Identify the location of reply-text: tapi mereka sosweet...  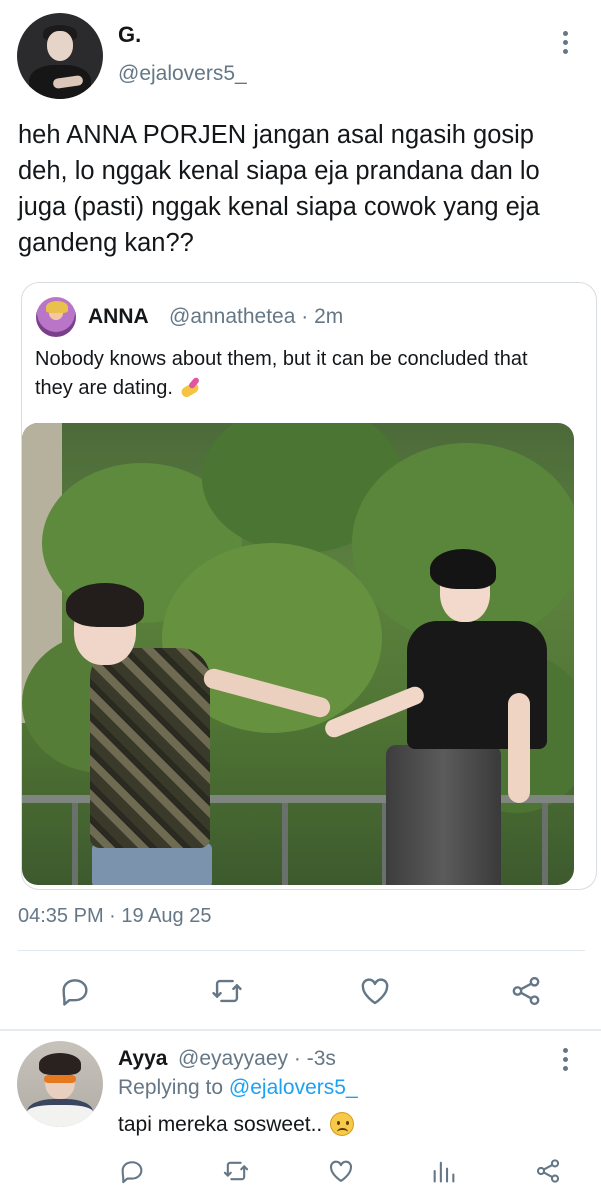
(220, 1124).